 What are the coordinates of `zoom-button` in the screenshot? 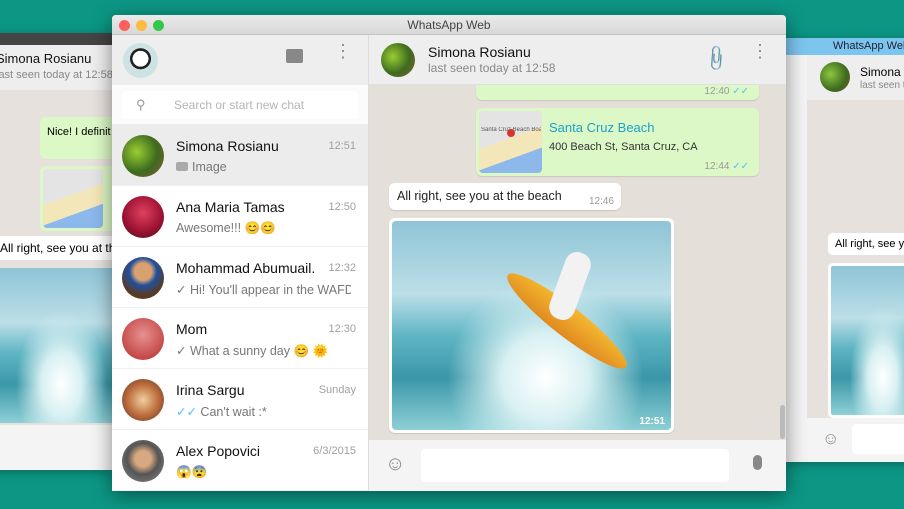 It's located at (158, 25).